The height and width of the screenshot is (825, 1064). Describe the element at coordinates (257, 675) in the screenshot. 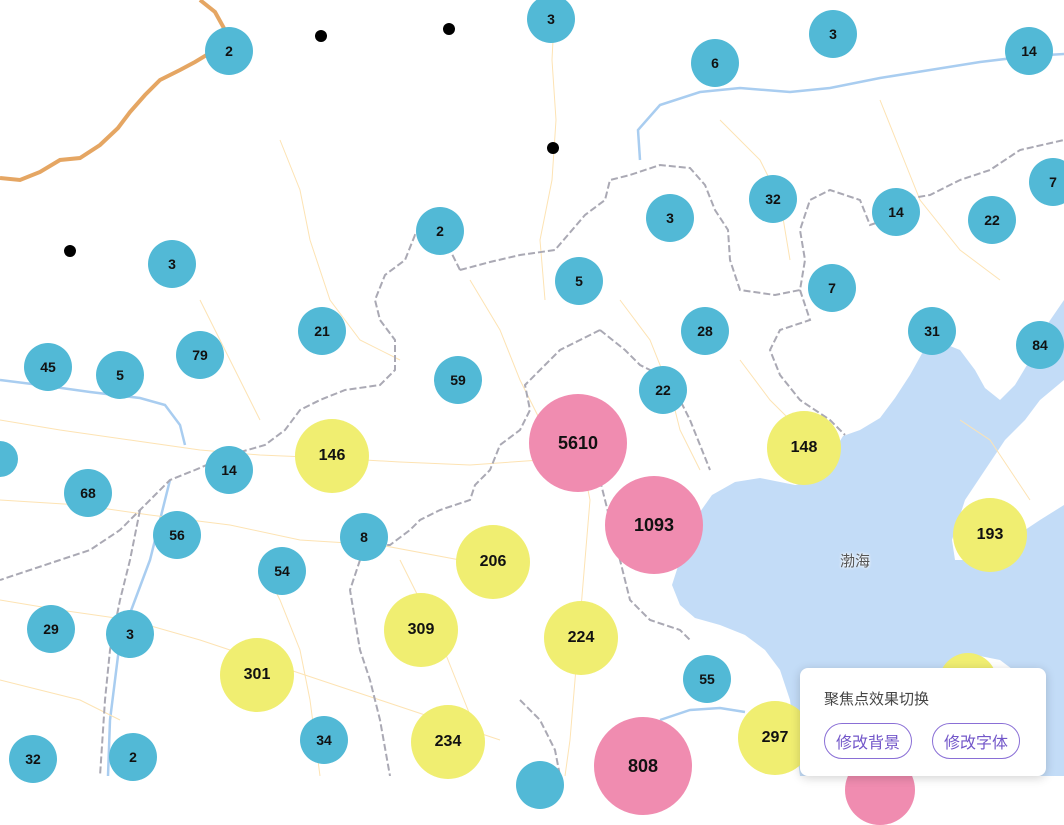

I see `cluster-marker: 301` at that location.